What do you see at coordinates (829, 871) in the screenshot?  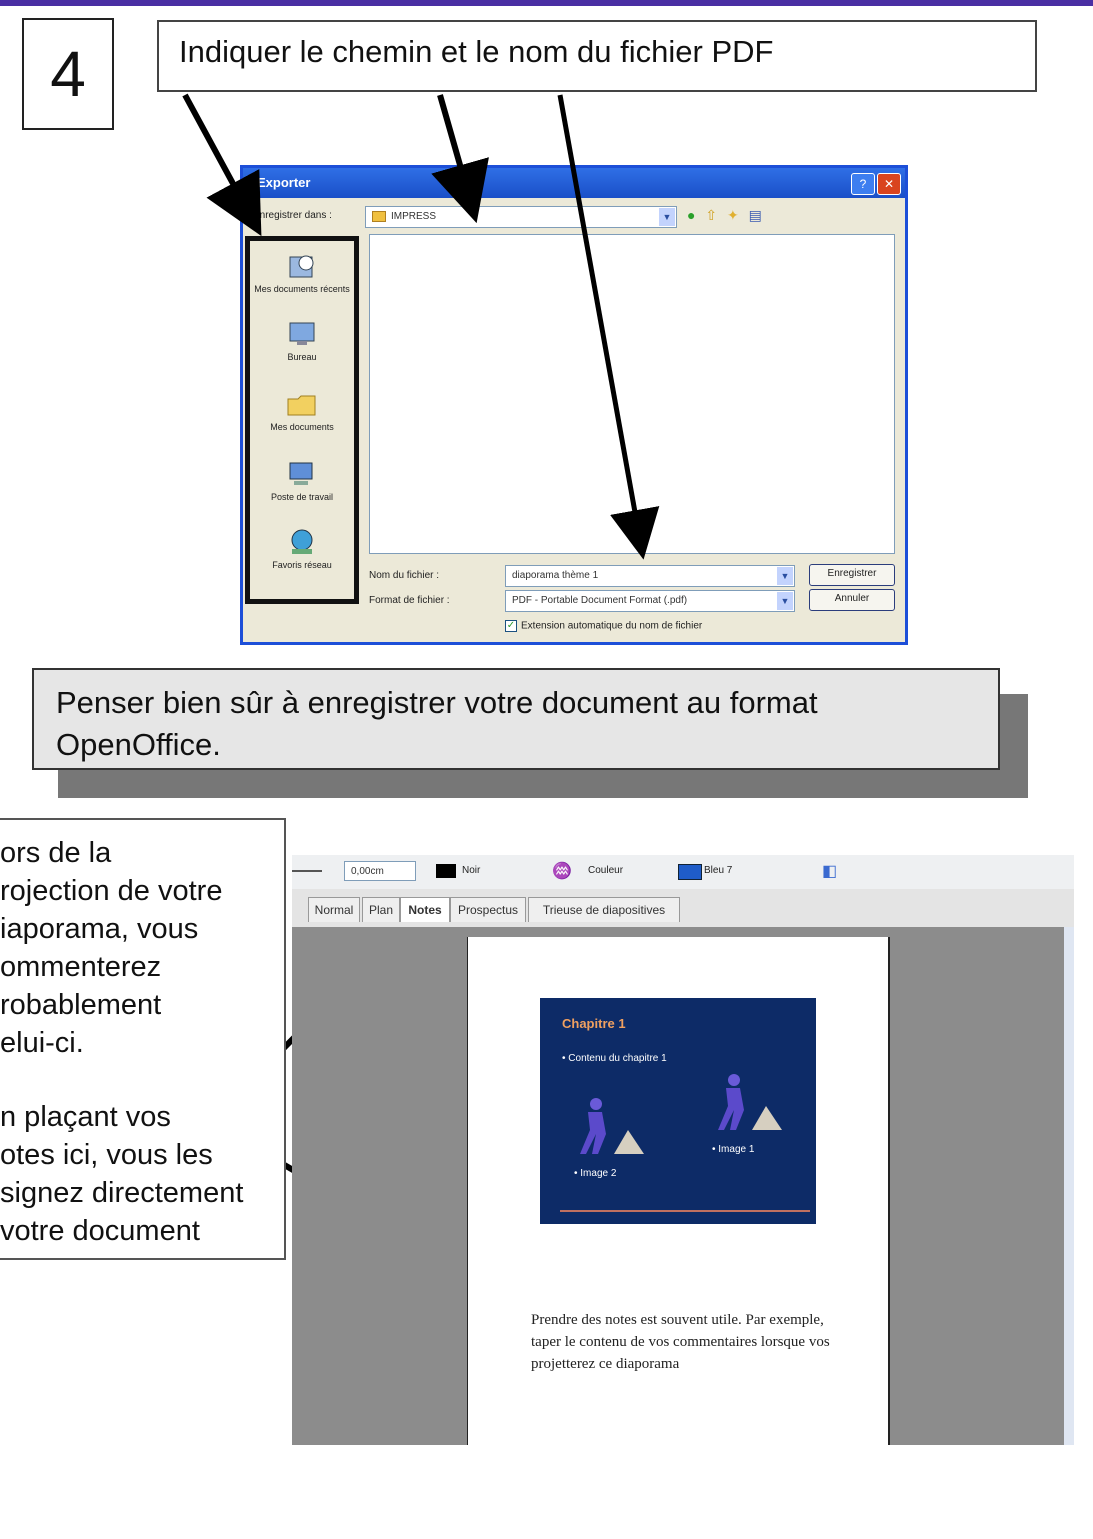 I see `shadow-icon: ◧` at bounding box center [829, 871].